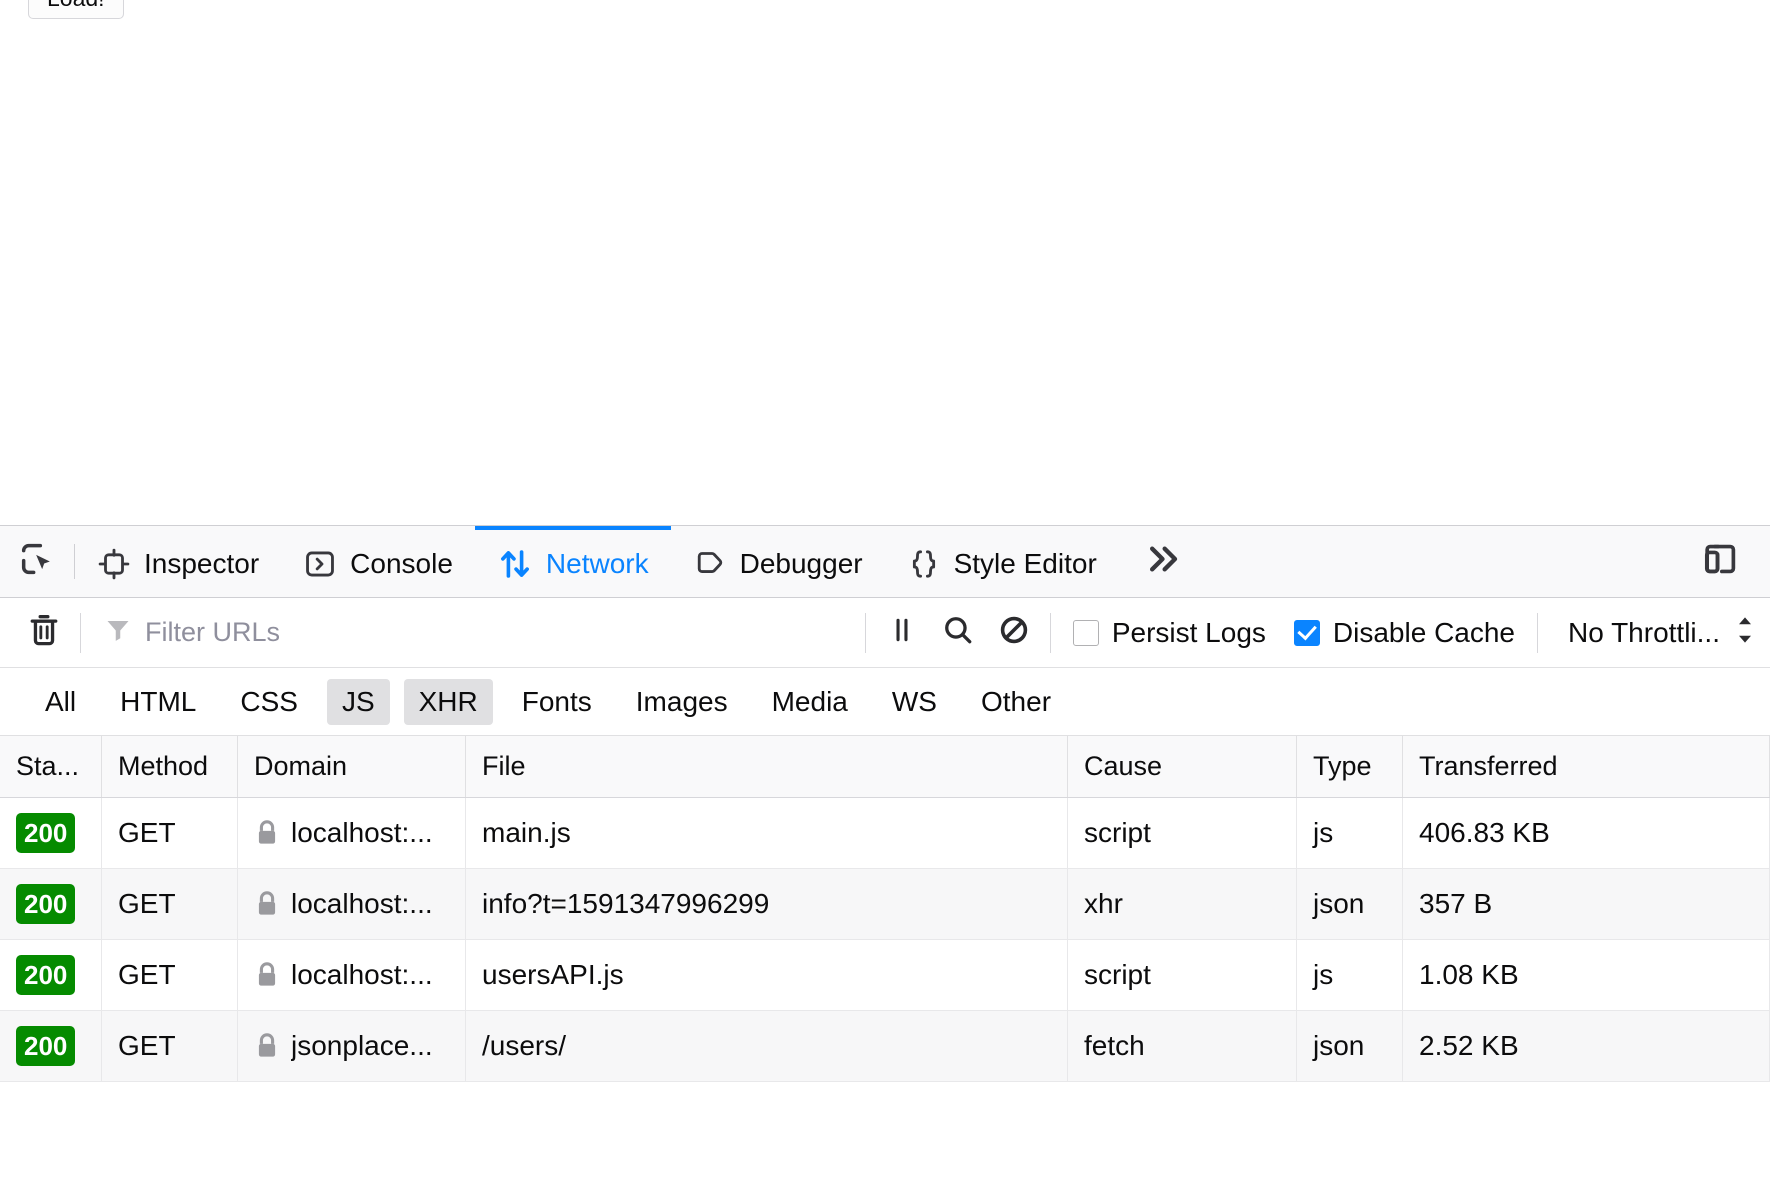 Image resolution: width=1770 pixels, height=1198 pixels. I want to click on persist-logs-checkbox: Persist Logs, so click(1169, 633).